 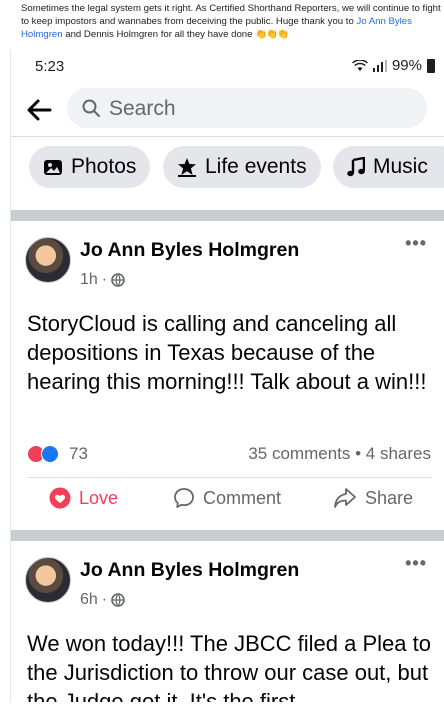 I want to click on stats-divider, so click(x=229, y=477).